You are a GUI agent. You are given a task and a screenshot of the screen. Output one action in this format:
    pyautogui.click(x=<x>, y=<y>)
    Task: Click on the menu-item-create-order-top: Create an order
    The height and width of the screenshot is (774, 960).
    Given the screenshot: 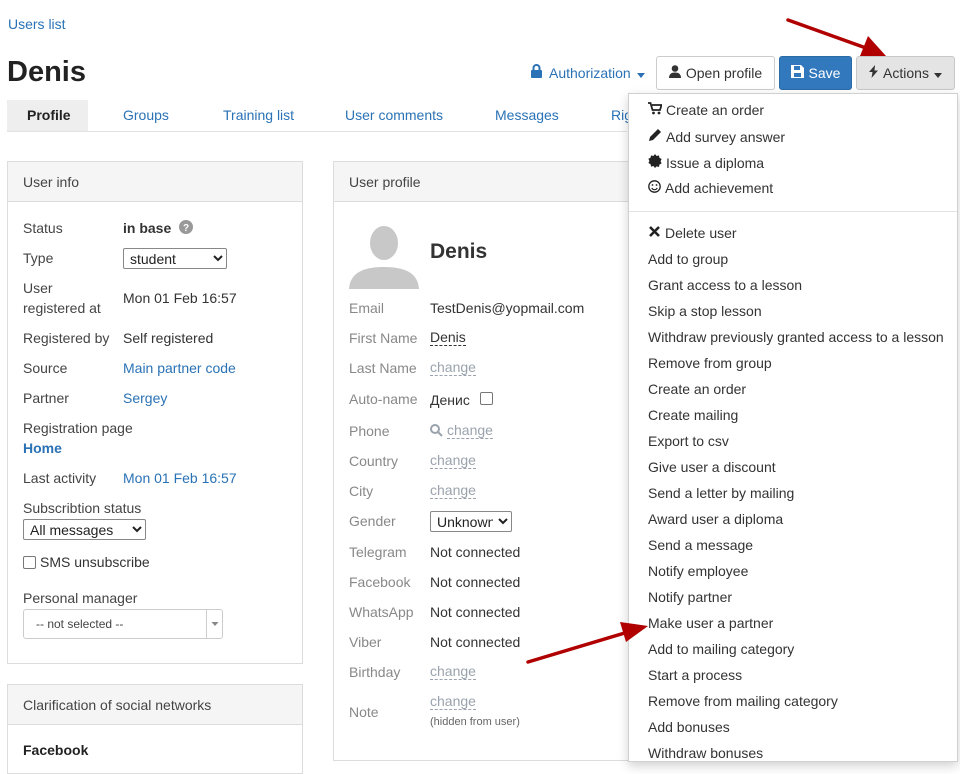 What is the action you would take?
    pyautogui.click(x=706, y=110)
    